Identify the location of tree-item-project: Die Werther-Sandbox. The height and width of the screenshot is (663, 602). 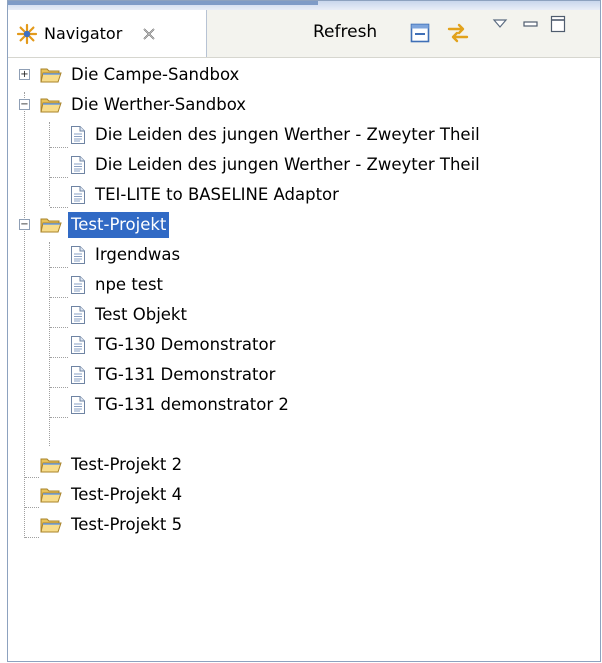
(144, 105).